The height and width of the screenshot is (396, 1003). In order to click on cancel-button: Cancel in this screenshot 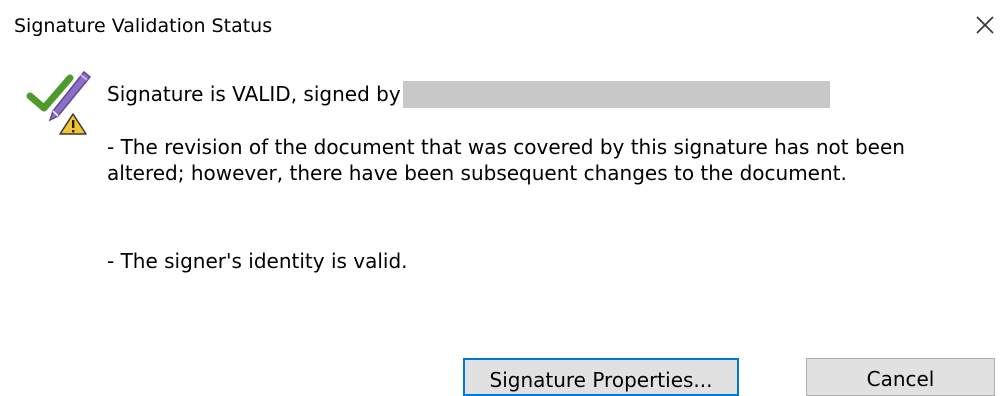, I will do `click(900, 377)`.